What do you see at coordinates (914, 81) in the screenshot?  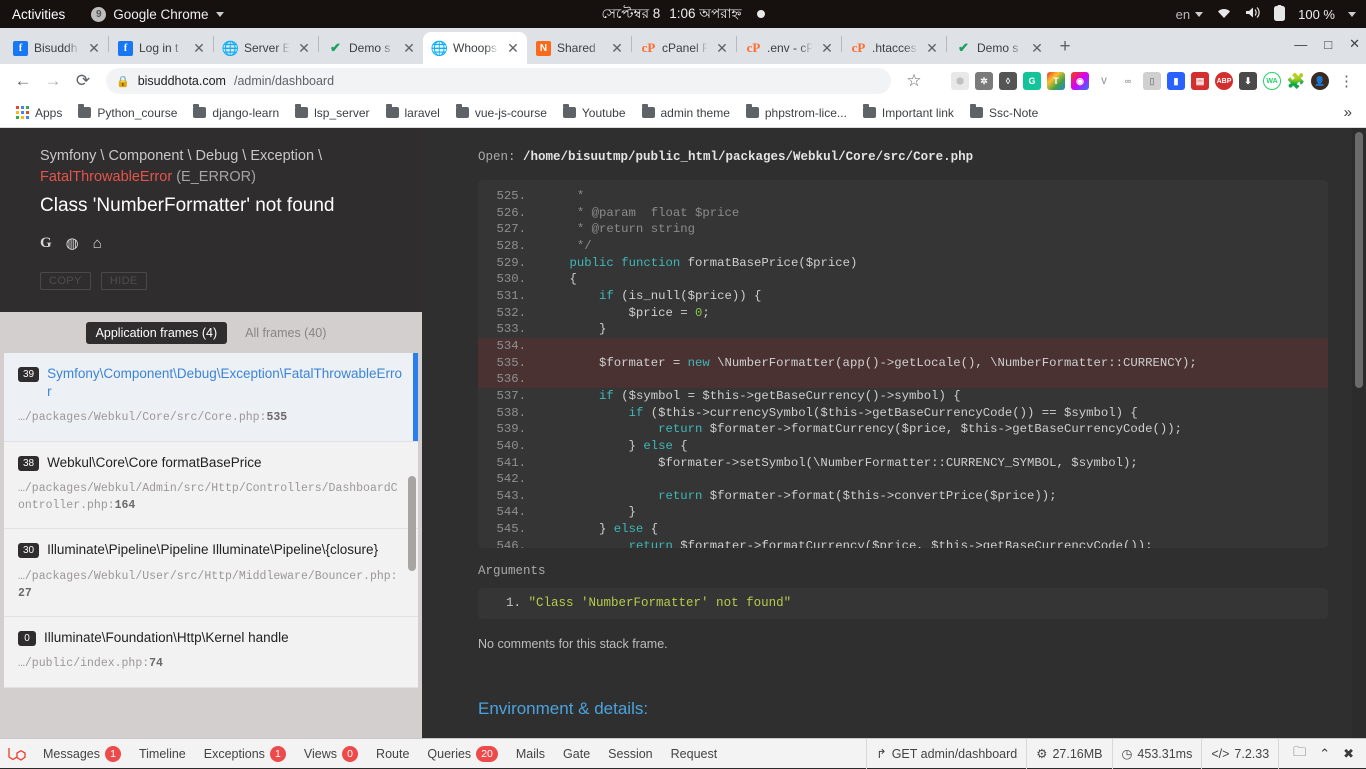 I see `bookmark-star-icon: ☆` at bounding box center [914, 81].